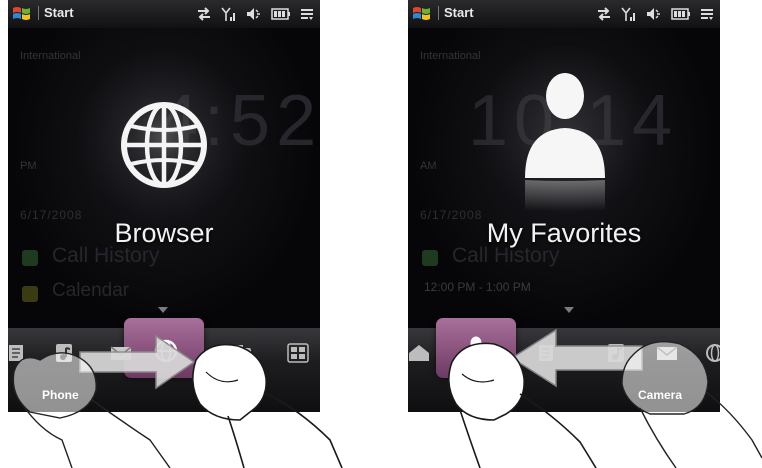 This screenshot has width=762, height=468. Describe the element at coordinates (60, 395) in the screenshot. I see `tab-label-phone: Phone` at that location.